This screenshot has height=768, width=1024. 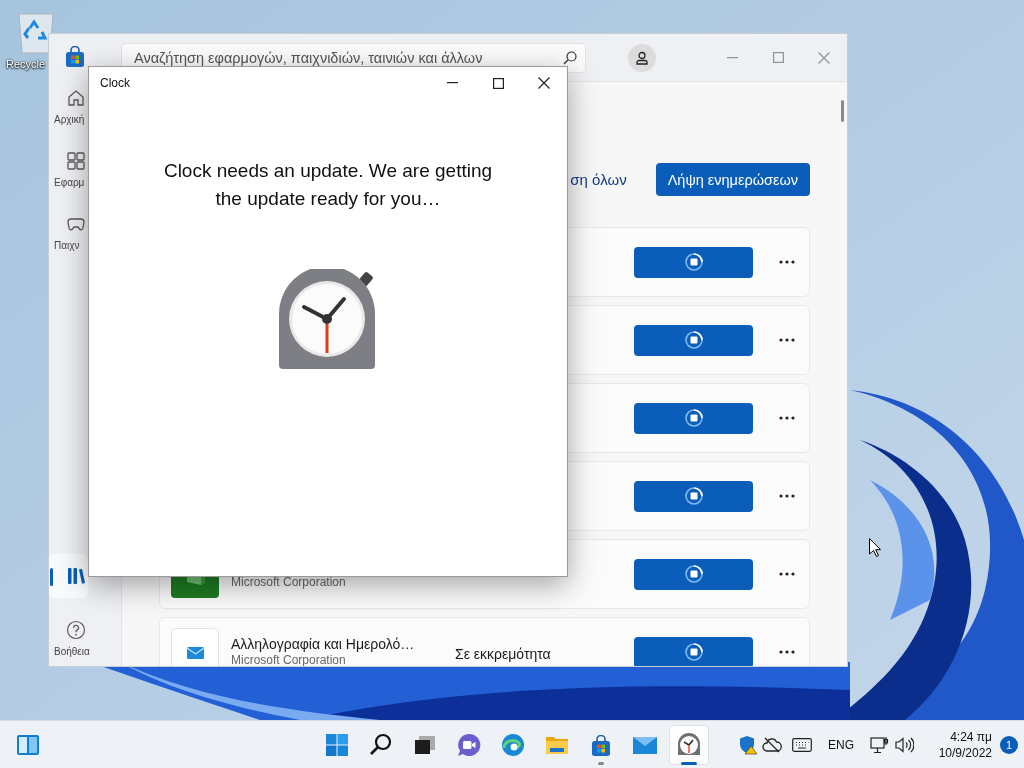 I want to click on cloud-off-icon, so click(x=772, y=744).